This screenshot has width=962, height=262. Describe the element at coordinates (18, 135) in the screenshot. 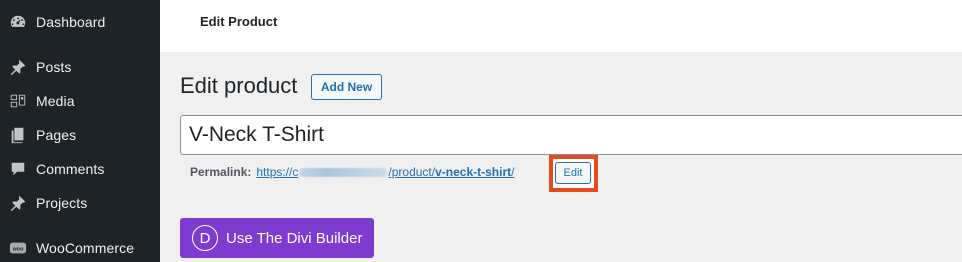

I see `pages-icon` at that location.